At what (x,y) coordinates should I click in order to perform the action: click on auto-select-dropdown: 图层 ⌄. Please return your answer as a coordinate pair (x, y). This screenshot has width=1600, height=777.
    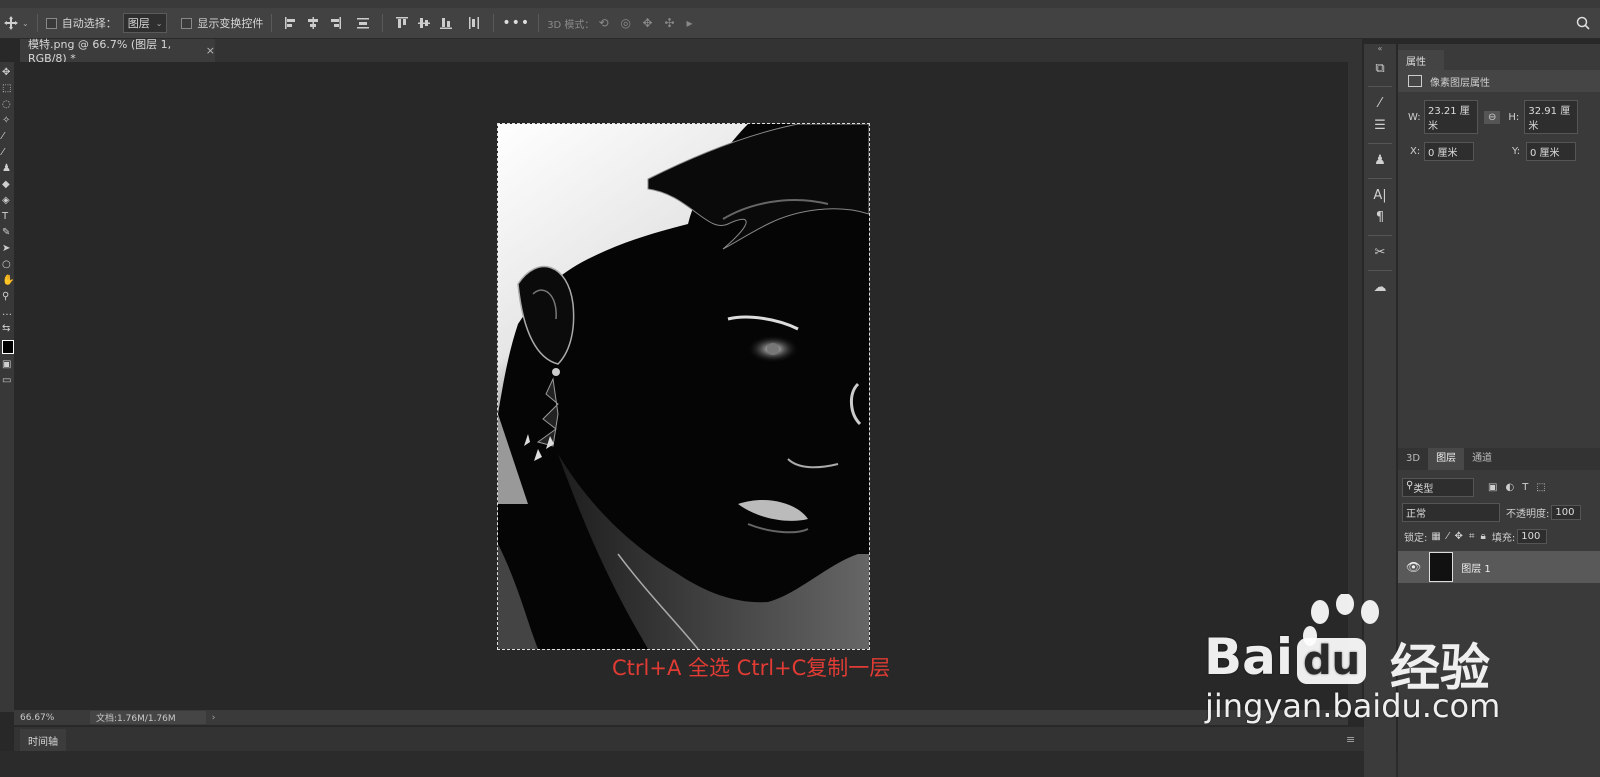
    Looking at the image, I should click on (145, 23).